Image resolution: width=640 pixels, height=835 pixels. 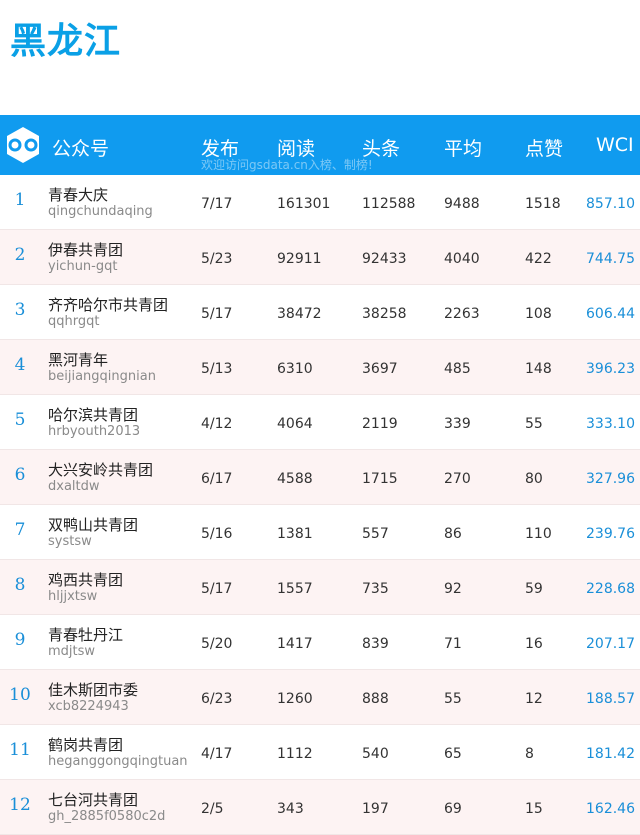 I want to click on account-name: 佳木斯团市委, so click(x=93, y=689).